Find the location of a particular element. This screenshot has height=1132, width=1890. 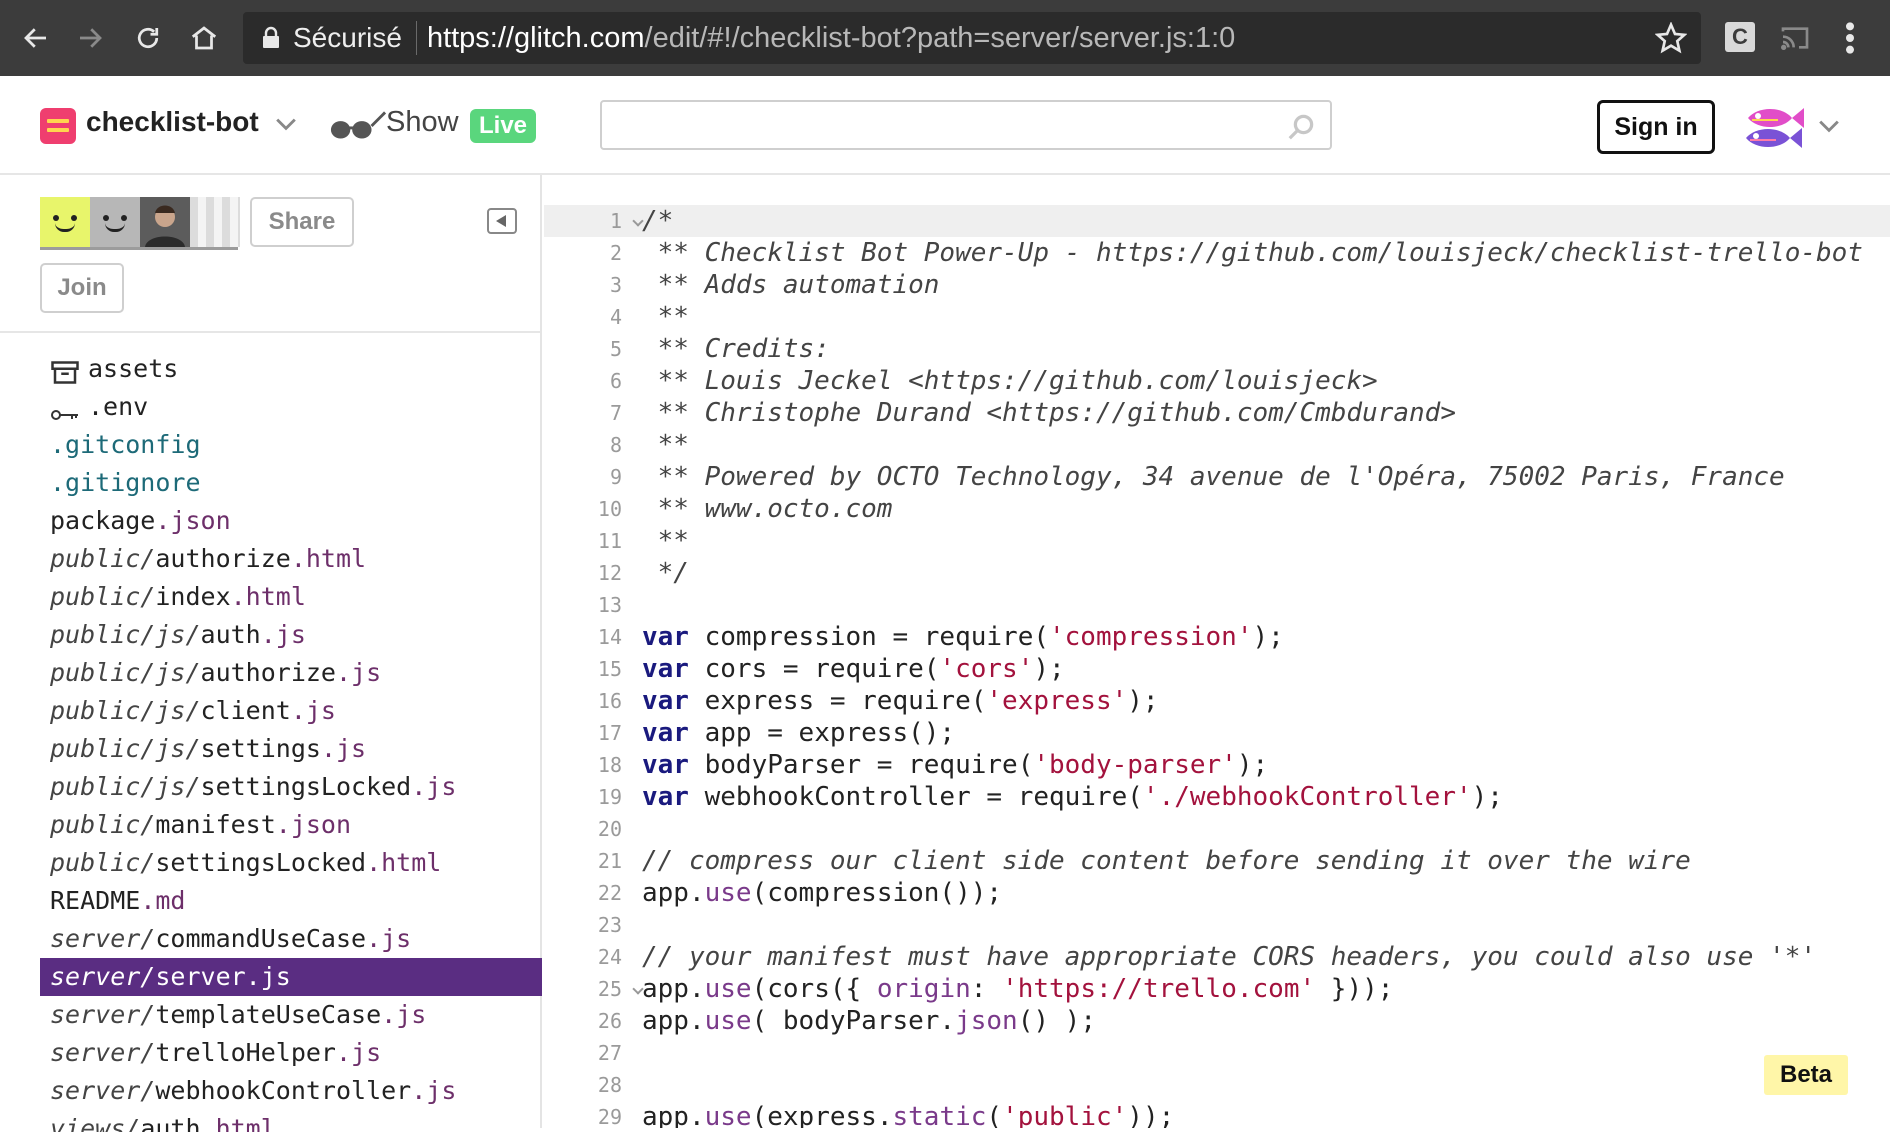

join-button: Join is located at coordinates (82, 288).